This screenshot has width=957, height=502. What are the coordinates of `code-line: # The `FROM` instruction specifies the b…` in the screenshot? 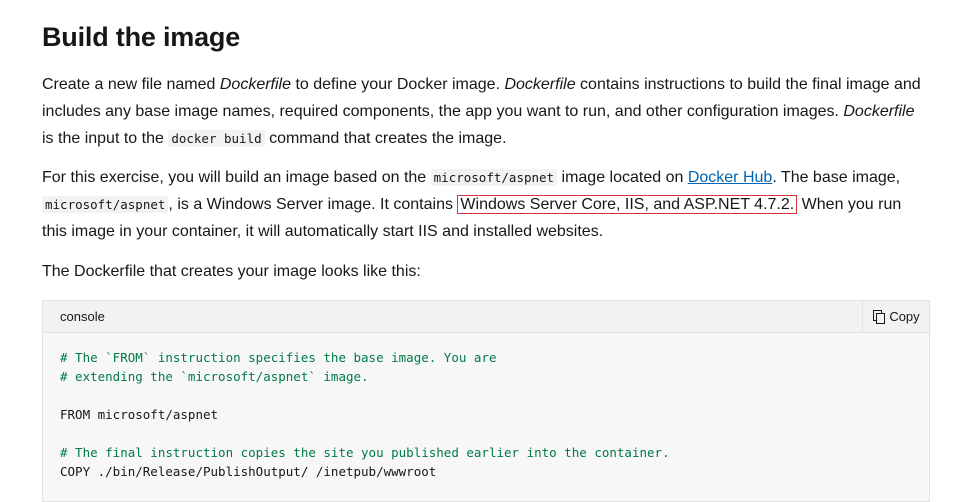 It's located at (278, 357).